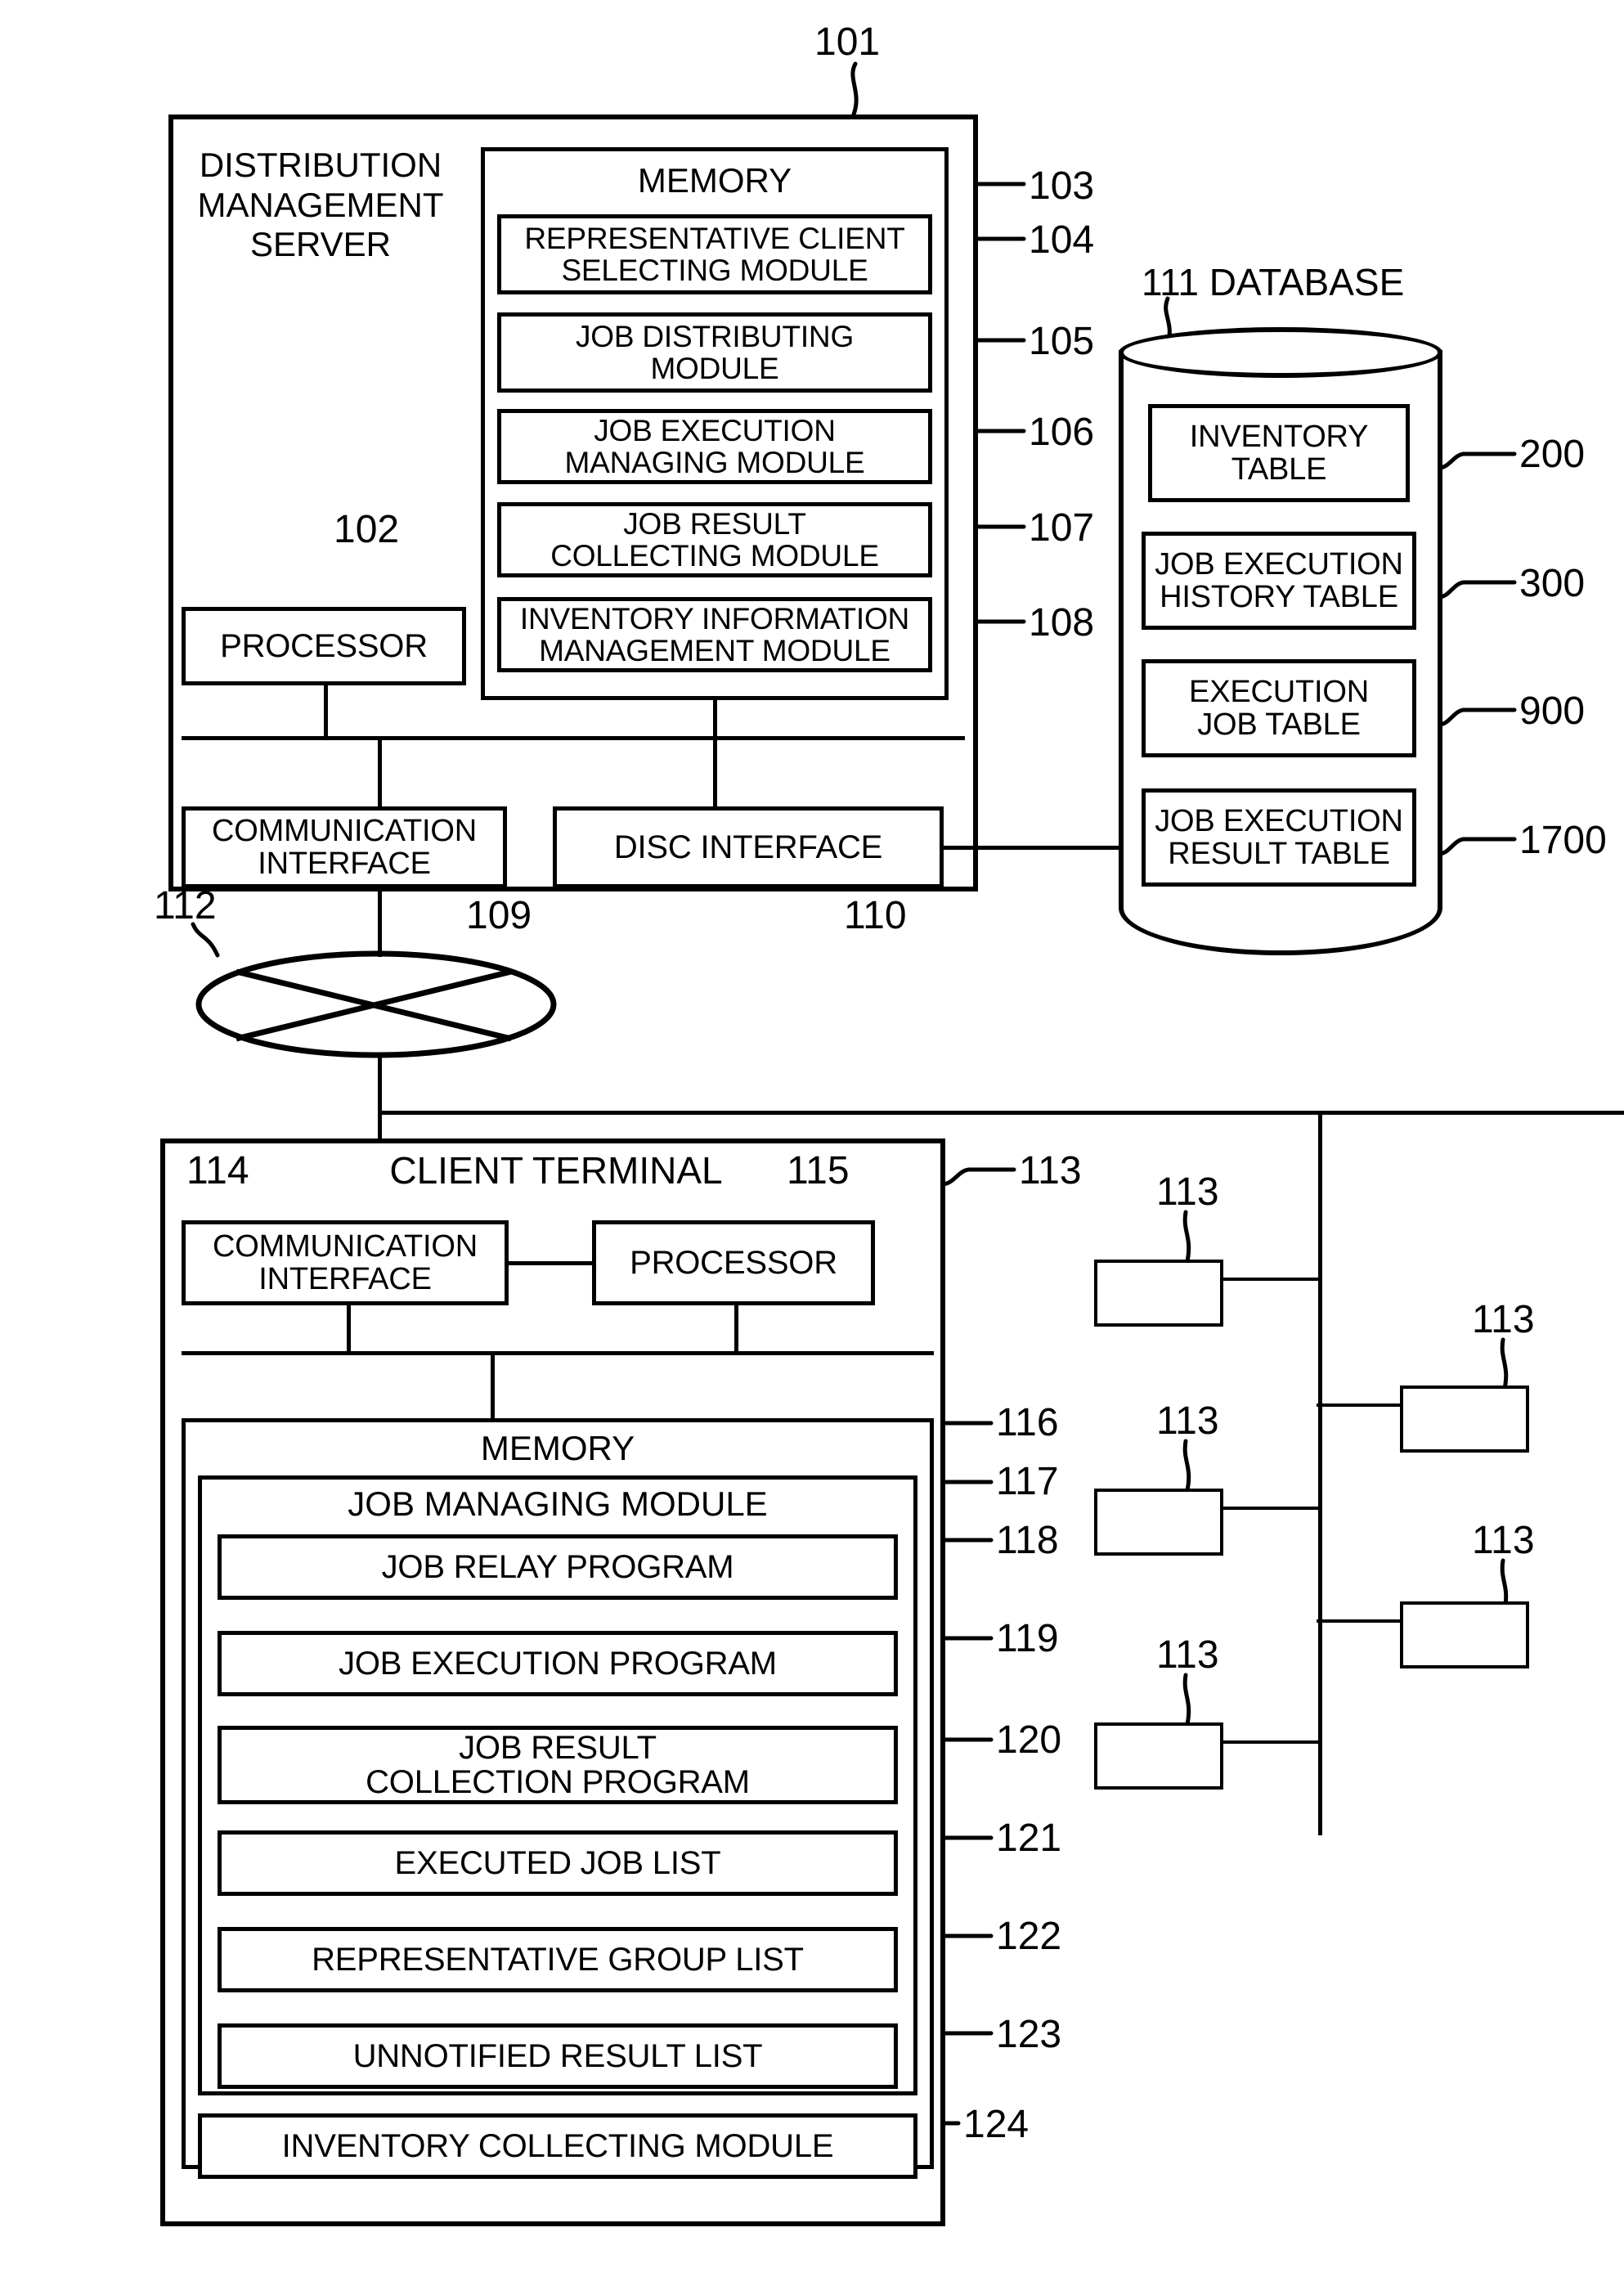  What do you see at coordinates (1553, 454) in the screenshot?
I see `ref-200: 200` at bounding box center [1553, 454].